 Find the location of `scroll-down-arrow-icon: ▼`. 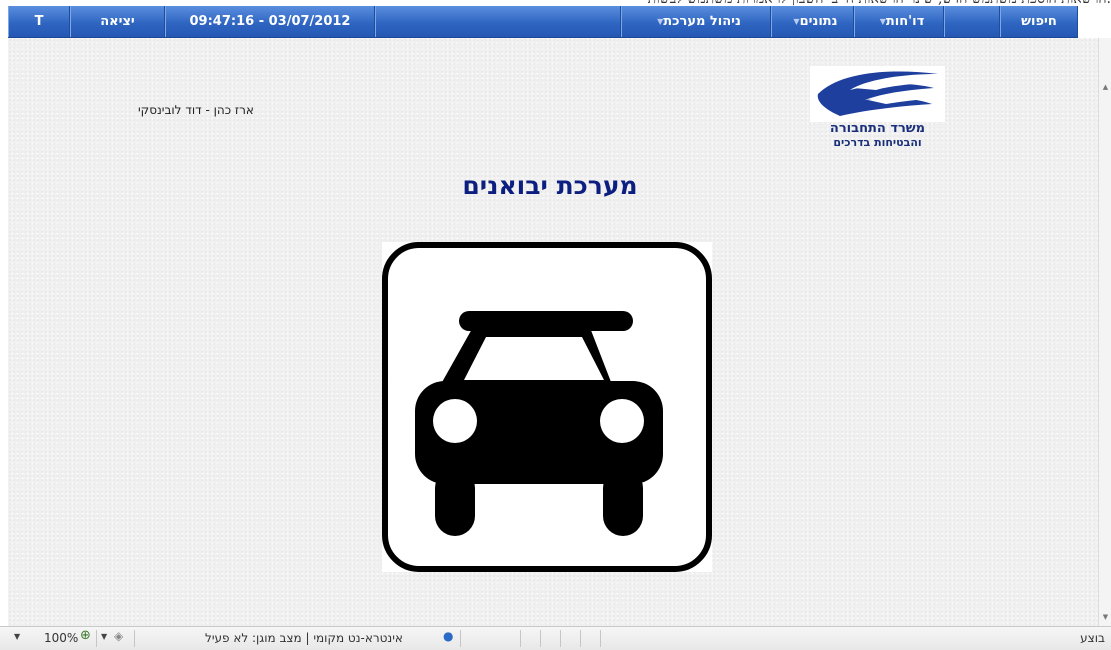

scroll-down-arrow-icon: ▼ is located at coordinates (1105, 617).